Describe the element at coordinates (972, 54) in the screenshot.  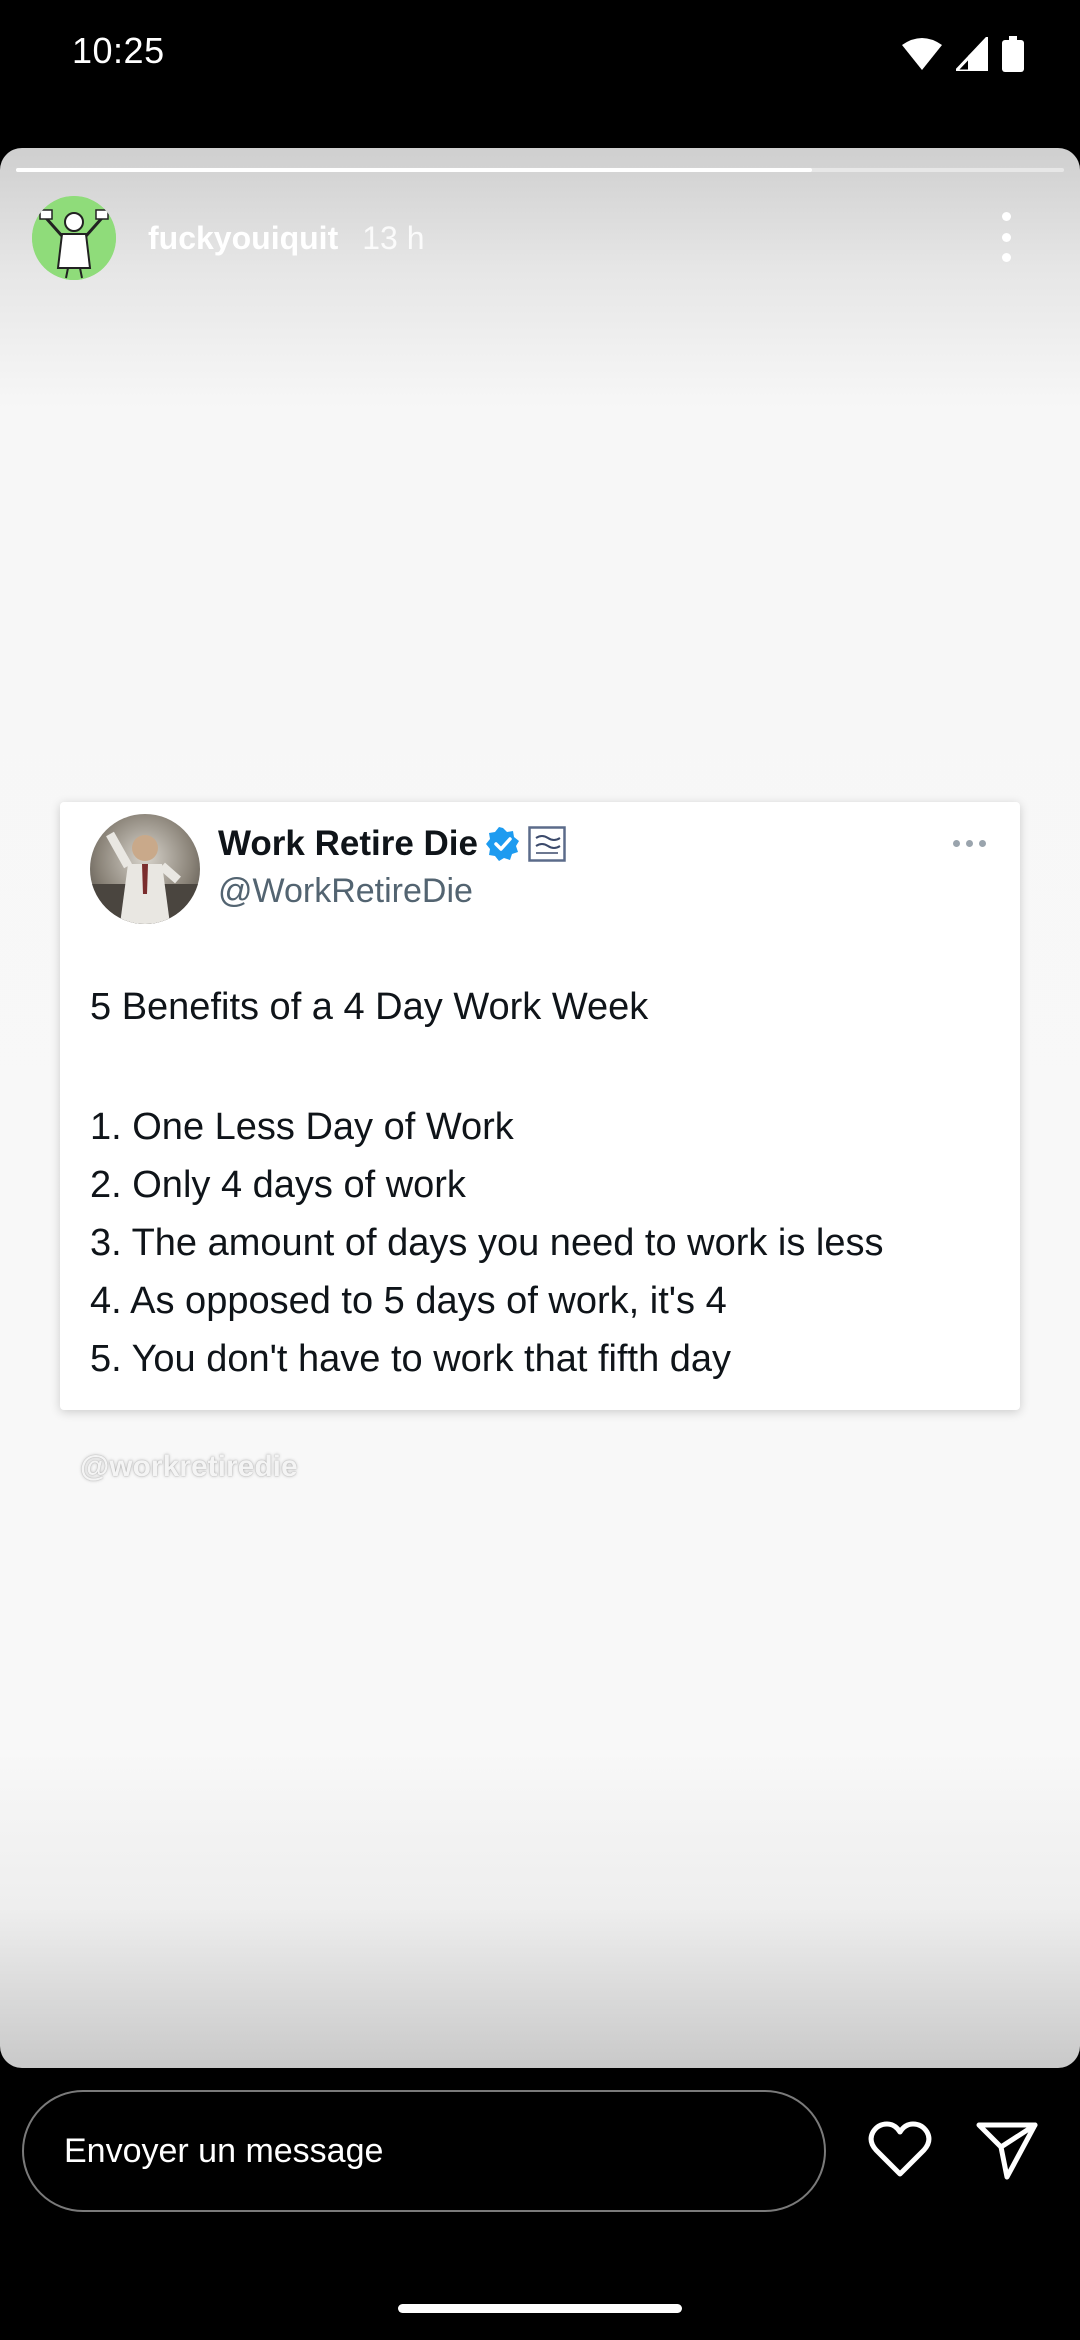
I see `signal-icon` at that location.